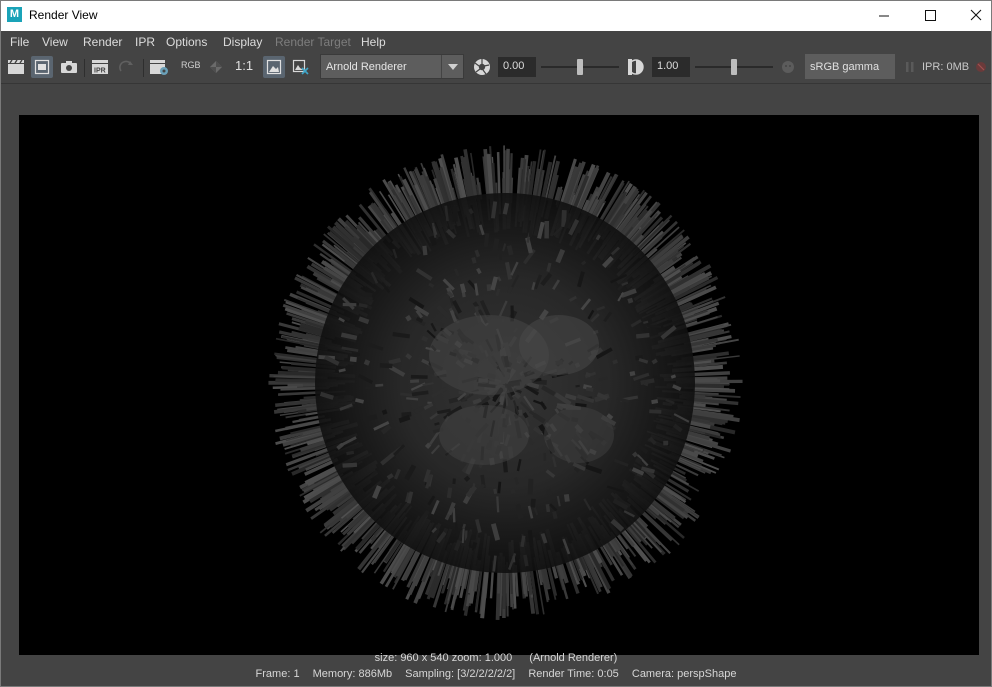 The height and width of the screenshot is (687, 992). What do you see at coordinates (366, 67) in the screenshot?
I see `renderer-value: Arnold Renderer` at bounding box center [366, 67].